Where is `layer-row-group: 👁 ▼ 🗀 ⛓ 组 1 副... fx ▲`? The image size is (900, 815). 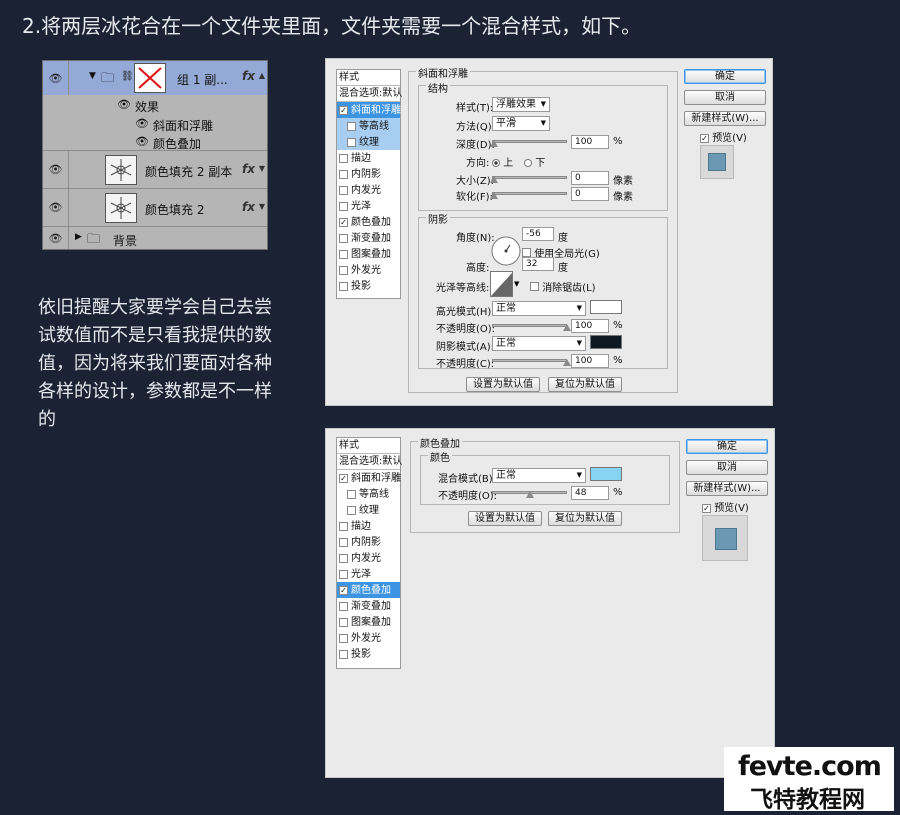 layer-row-group: 👁 ▼ 🗀 ⛓ 组 1 副... fx ▲ is located at coordinates (155, 78).